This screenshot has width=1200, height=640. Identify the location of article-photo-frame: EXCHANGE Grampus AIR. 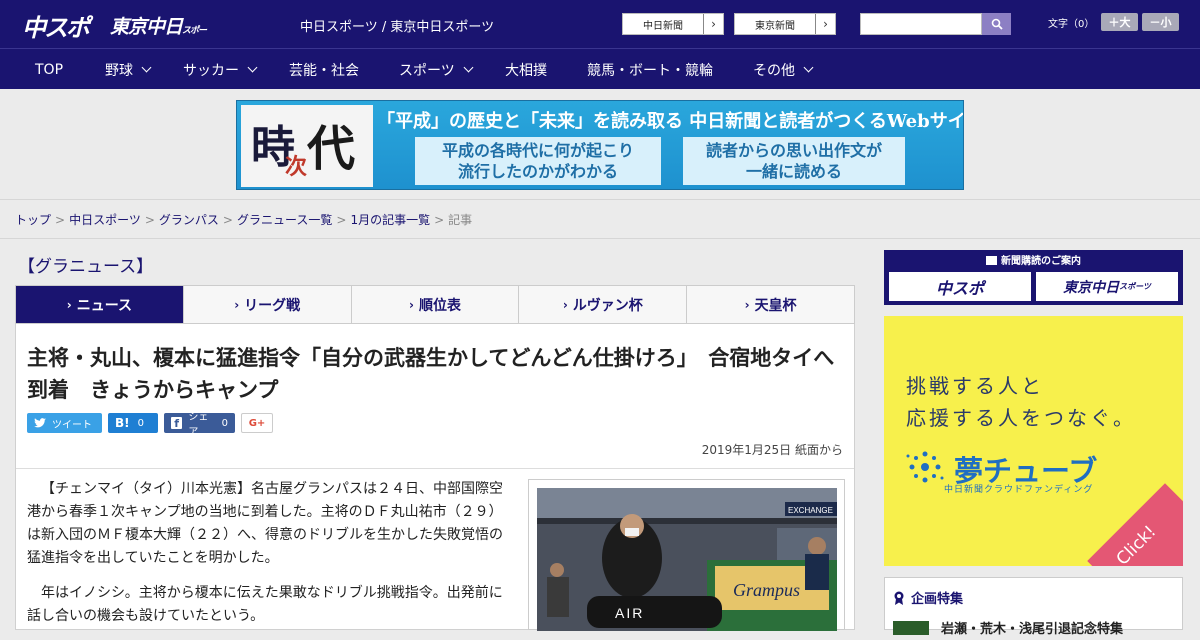
(686, 555).